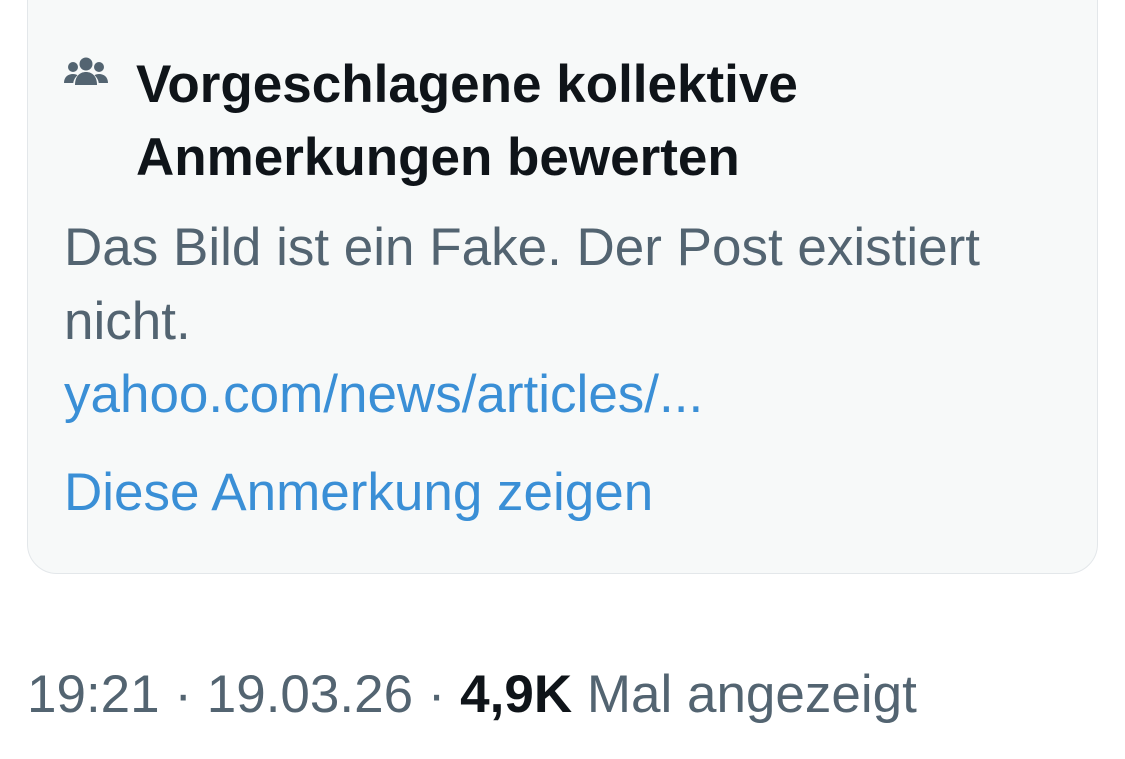 The width and height of the screenshot is (1125, 759). I want to click on tweet-meta: 19:21 · 19.03.26 · 4,9K Mal angezeigt, so click(472, 695).